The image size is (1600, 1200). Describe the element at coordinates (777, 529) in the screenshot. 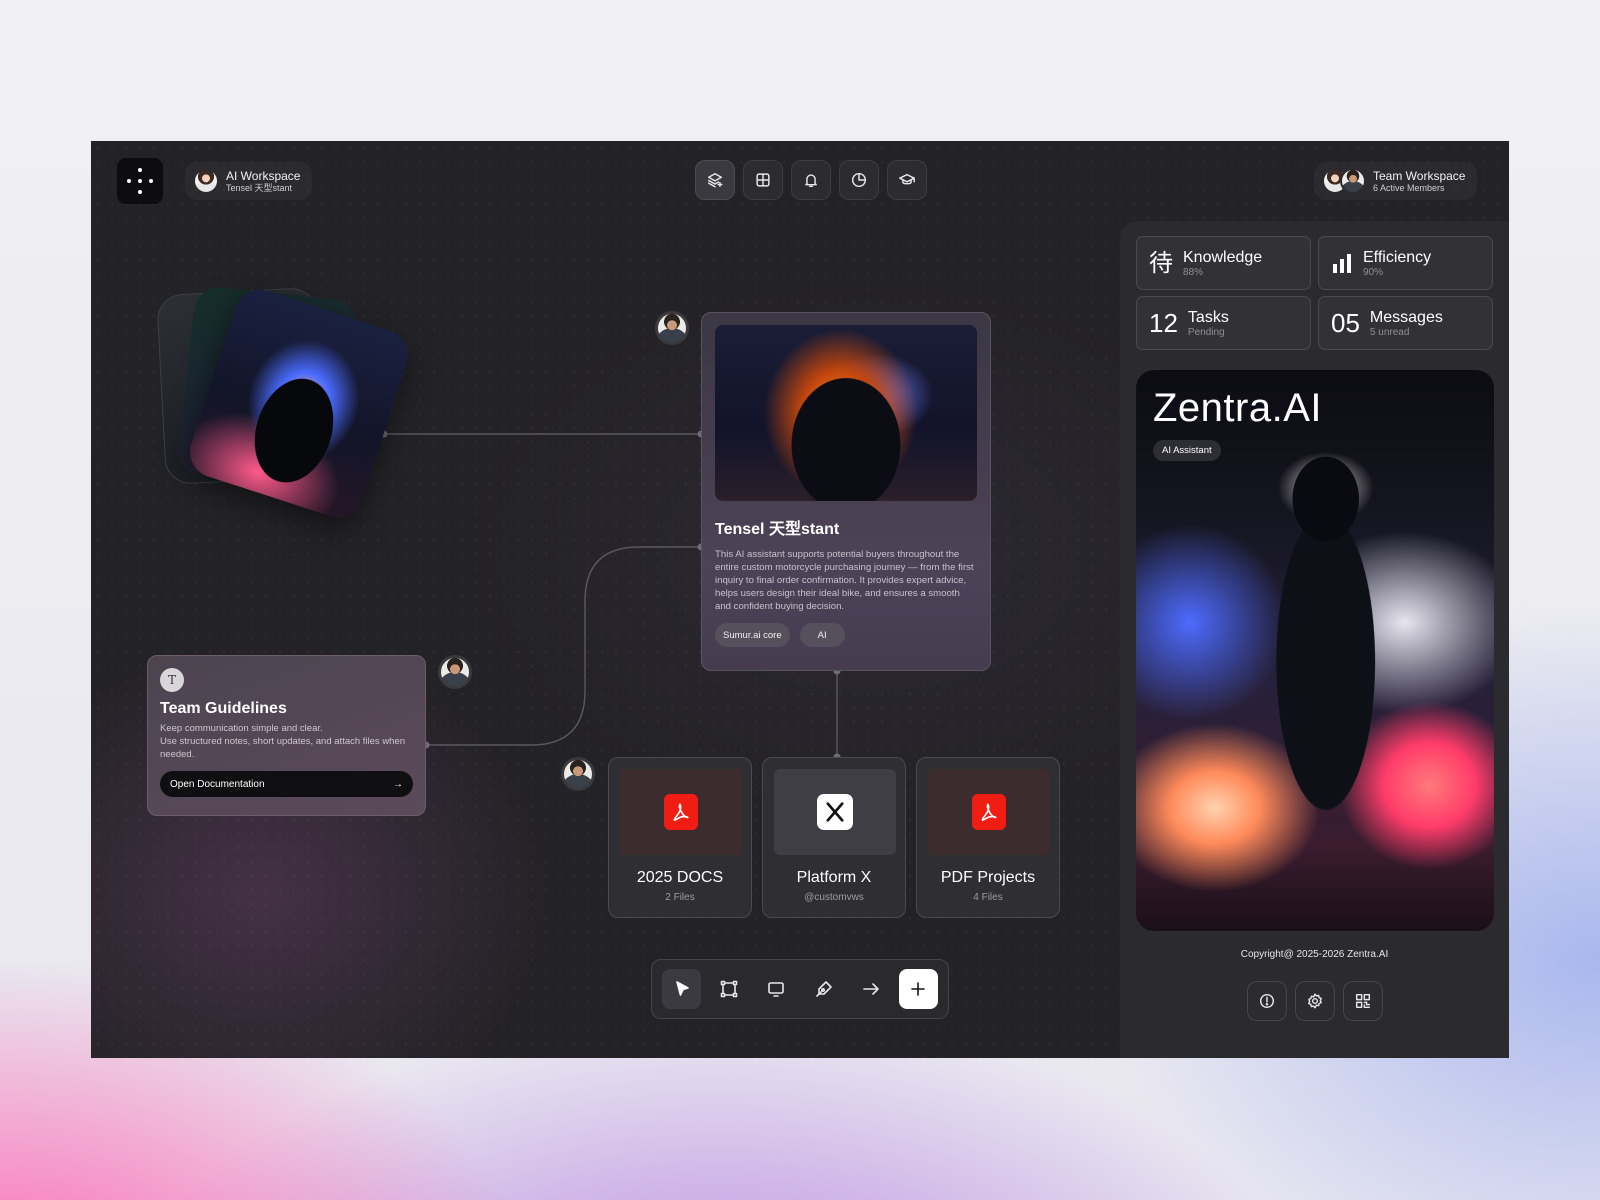

I see `assistant-title: Tensel 天型stant` at that location.